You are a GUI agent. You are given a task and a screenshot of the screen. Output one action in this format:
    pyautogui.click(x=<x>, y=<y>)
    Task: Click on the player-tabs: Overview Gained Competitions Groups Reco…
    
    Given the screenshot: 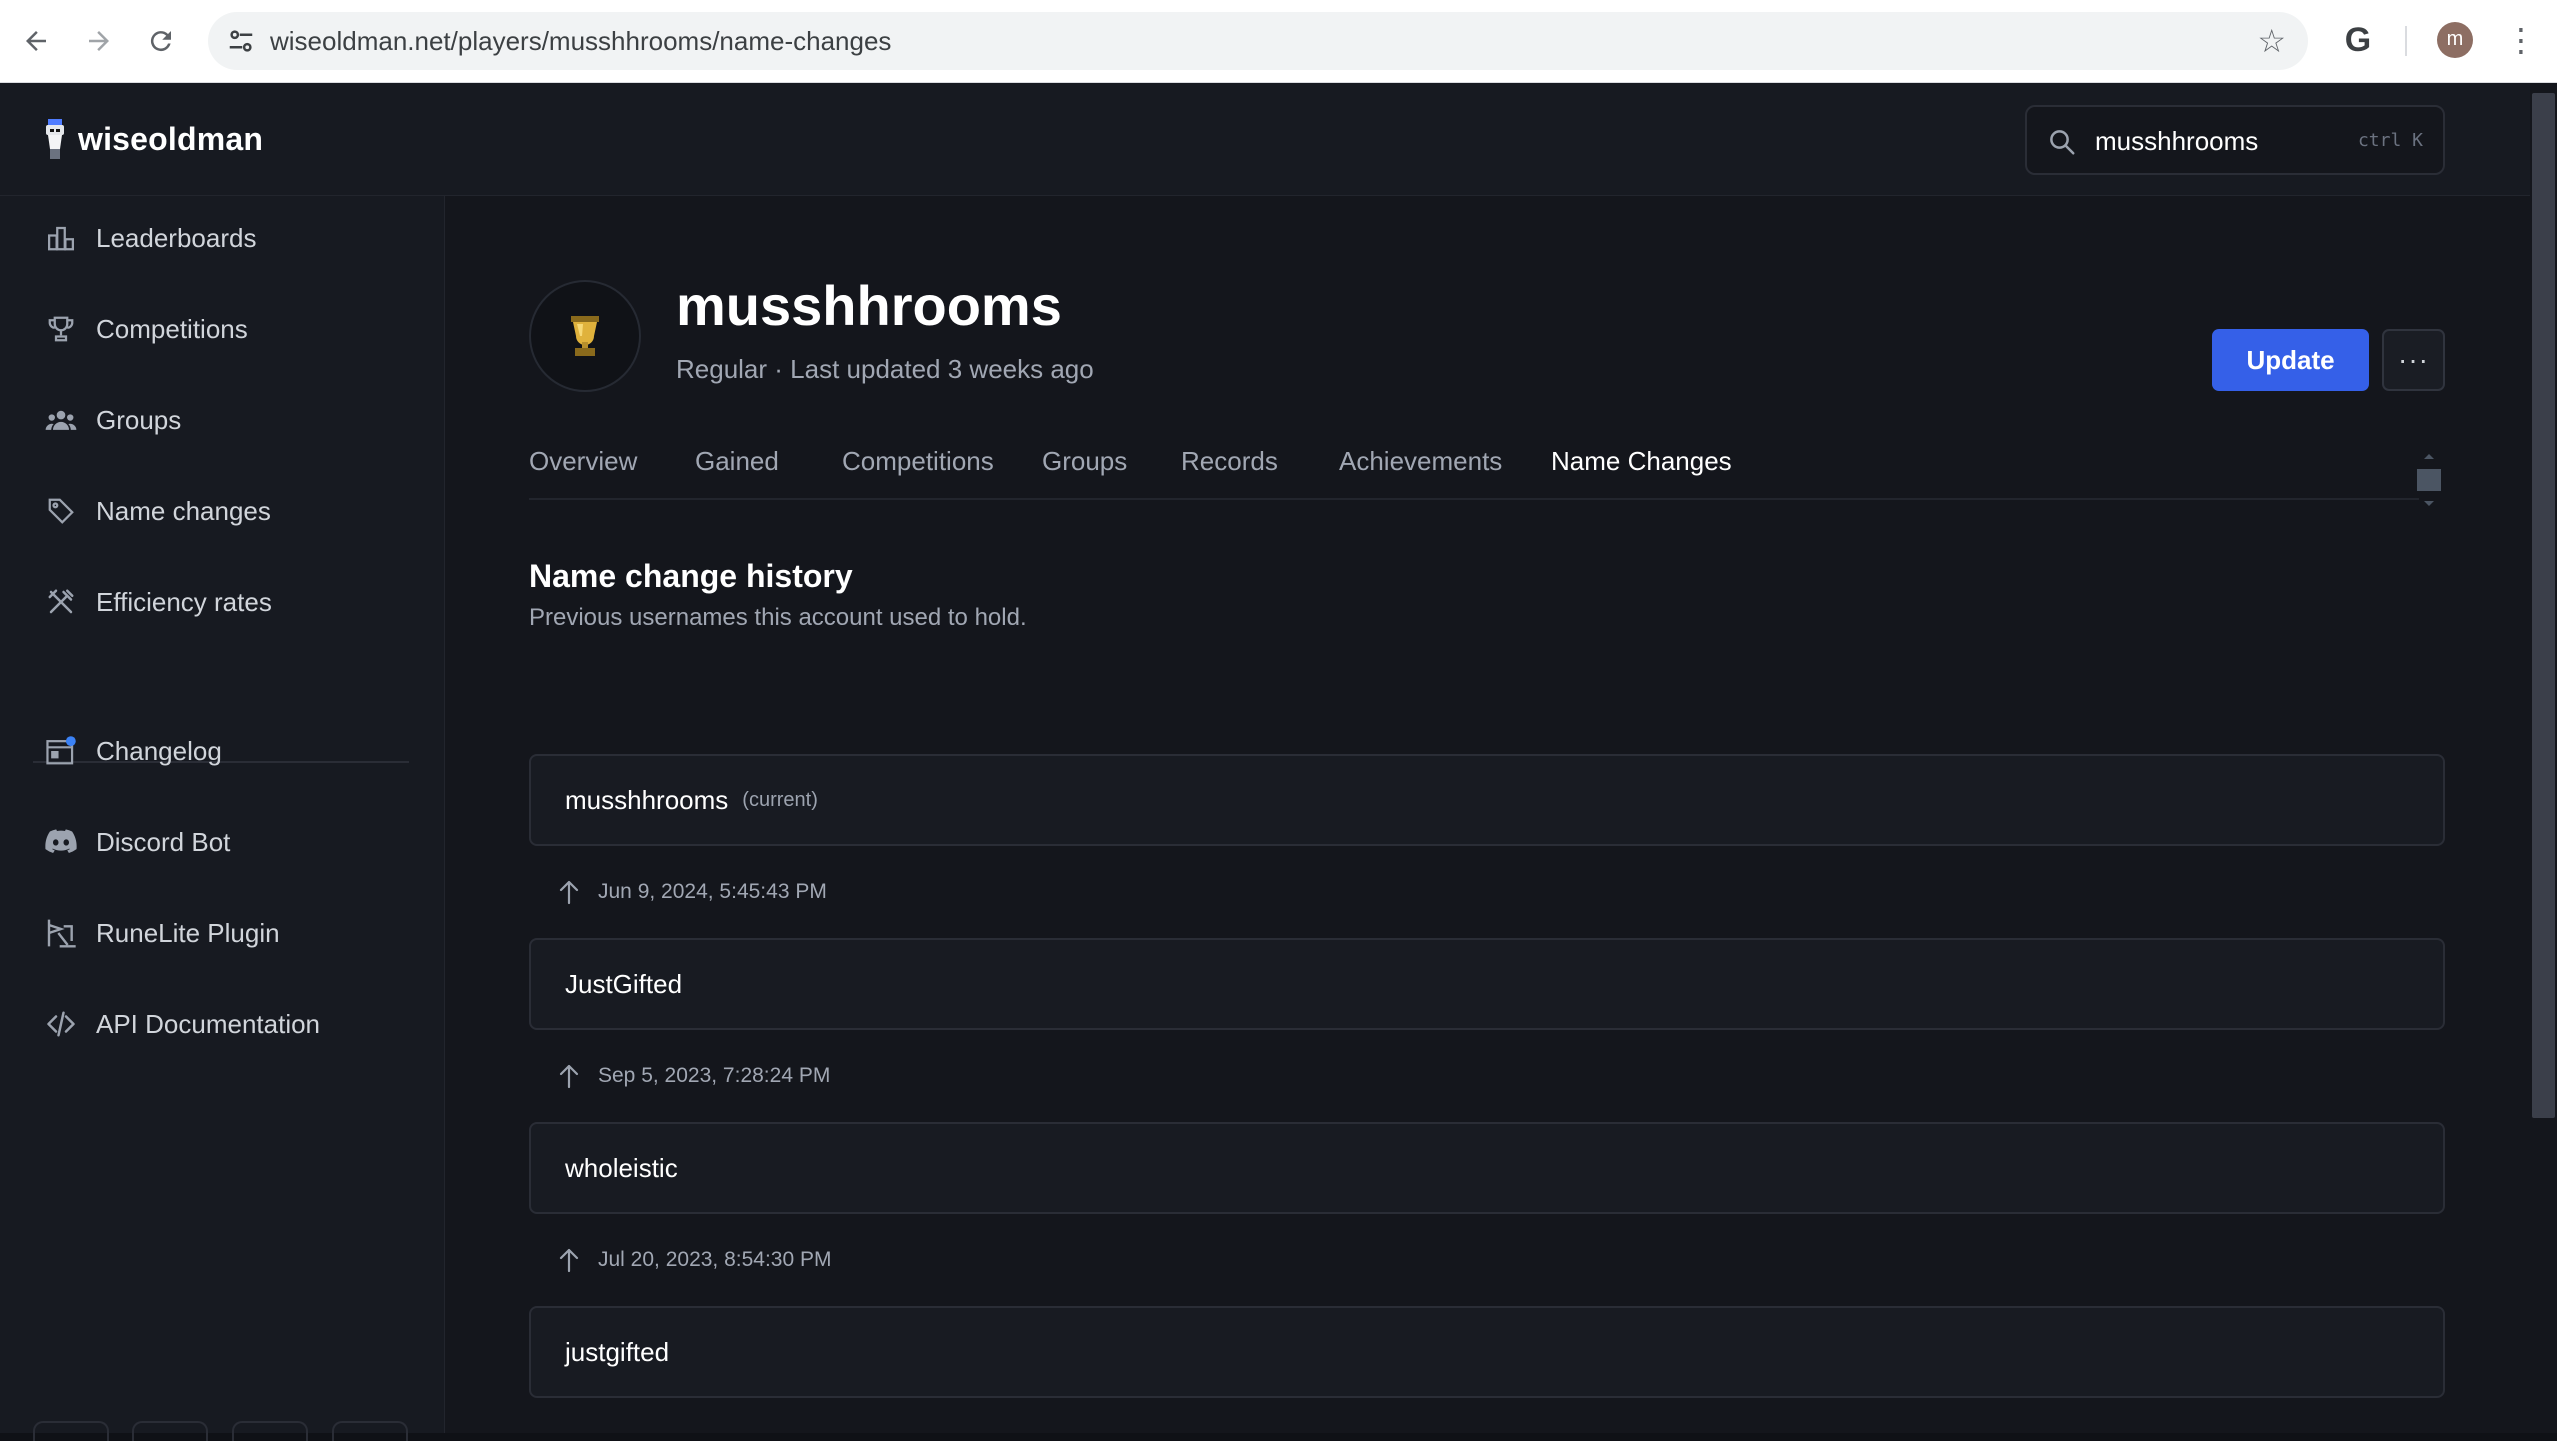 What is the action you would take?
    pyautogui.click(x=1474, y=470)
    